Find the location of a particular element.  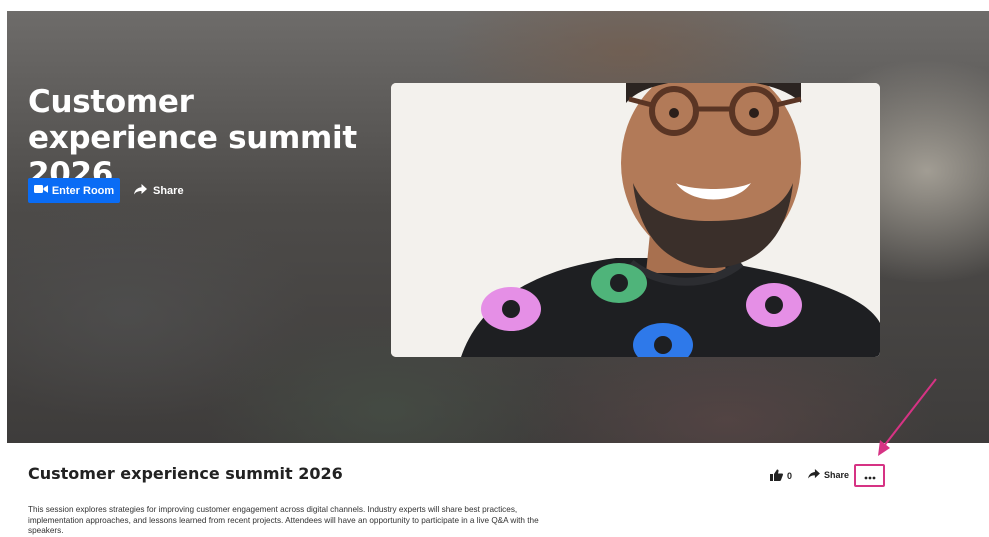

more-options-button is located at coordinates (869, 475).